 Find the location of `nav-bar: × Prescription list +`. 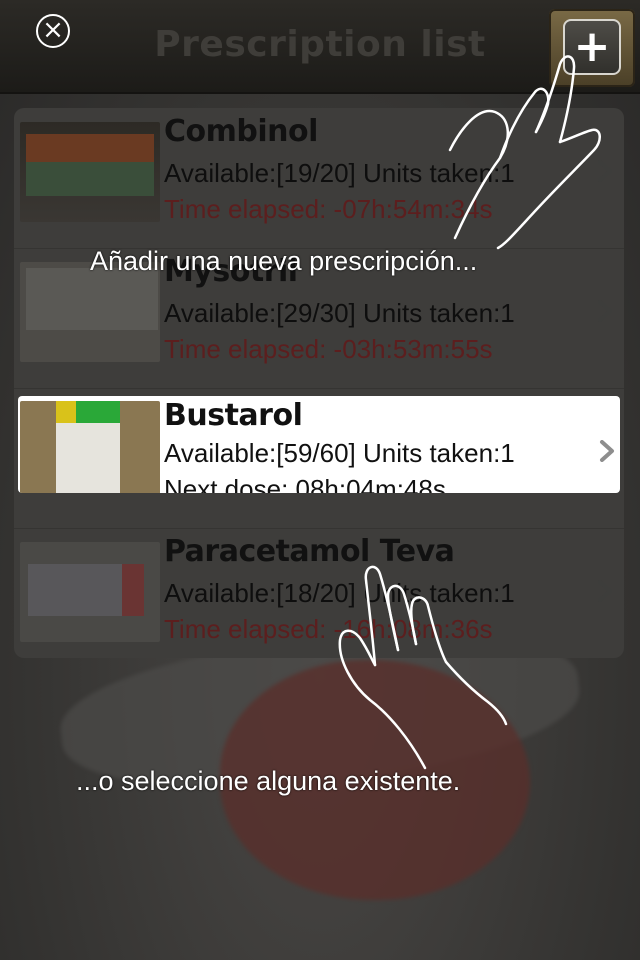

nav-bar: × Prescription list + is located at coordinates (320, 47).